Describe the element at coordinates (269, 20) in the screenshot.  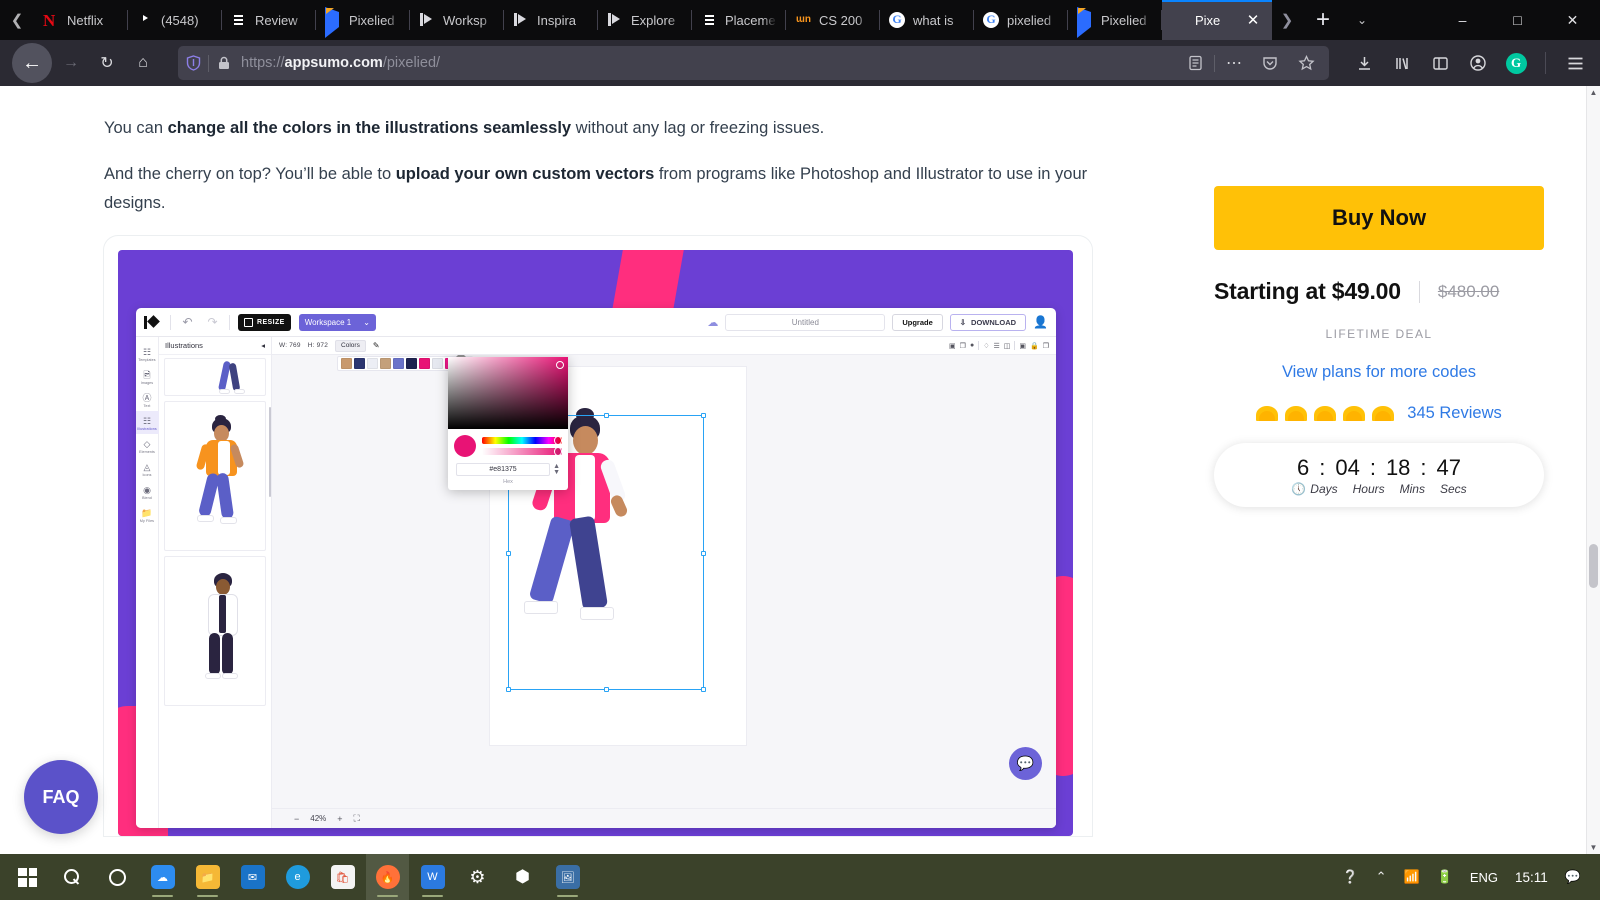
I see `tab-review: Review` at that location.